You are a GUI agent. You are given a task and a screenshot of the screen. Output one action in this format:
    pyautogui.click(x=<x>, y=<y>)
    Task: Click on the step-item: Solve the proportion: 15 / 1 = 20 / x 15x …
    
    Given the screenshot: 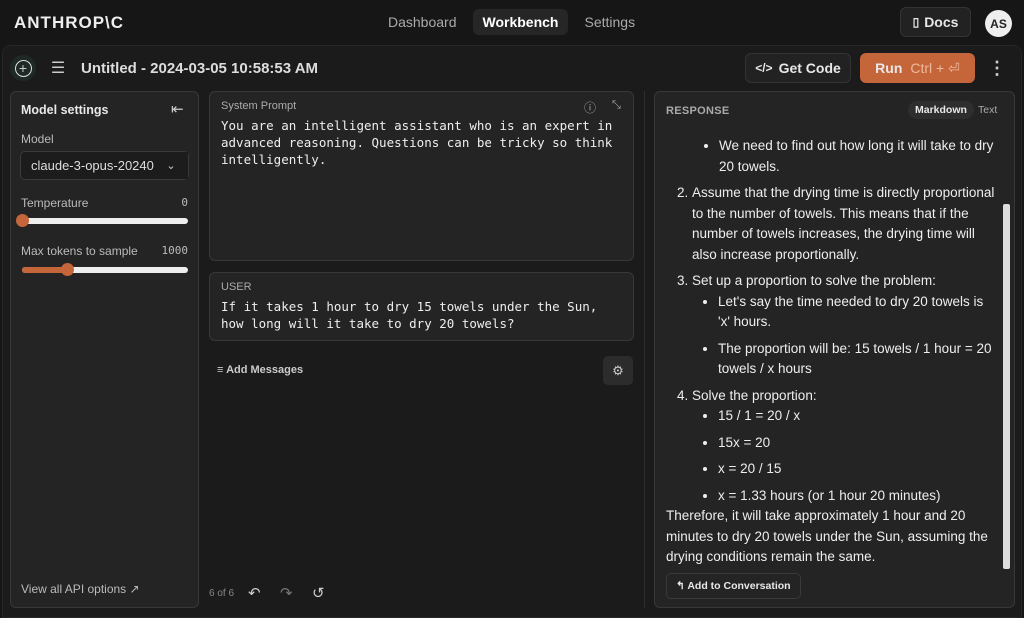 What is the action you would take?
    pyautogui.click(x=844, y=446)
    